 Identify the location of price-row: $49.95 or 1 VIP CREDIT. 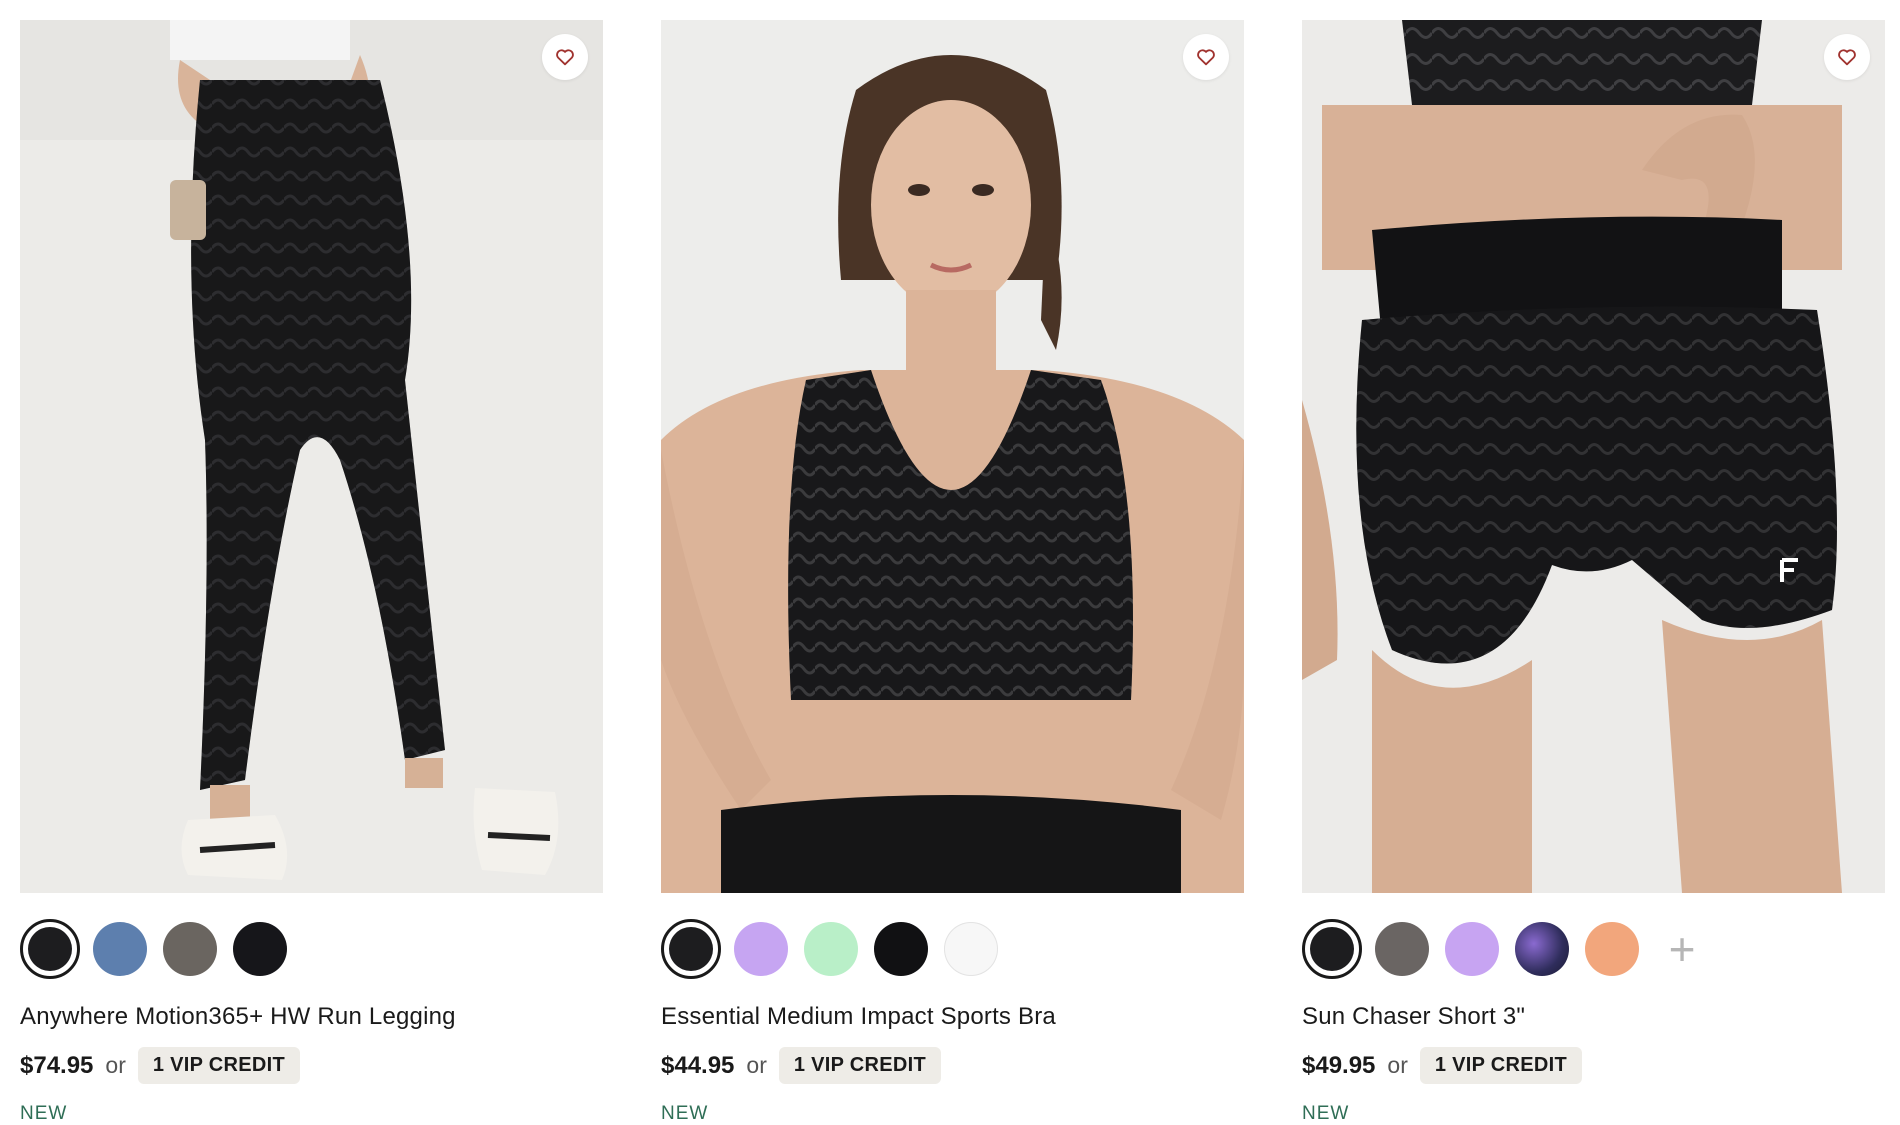
(1442, 1065).